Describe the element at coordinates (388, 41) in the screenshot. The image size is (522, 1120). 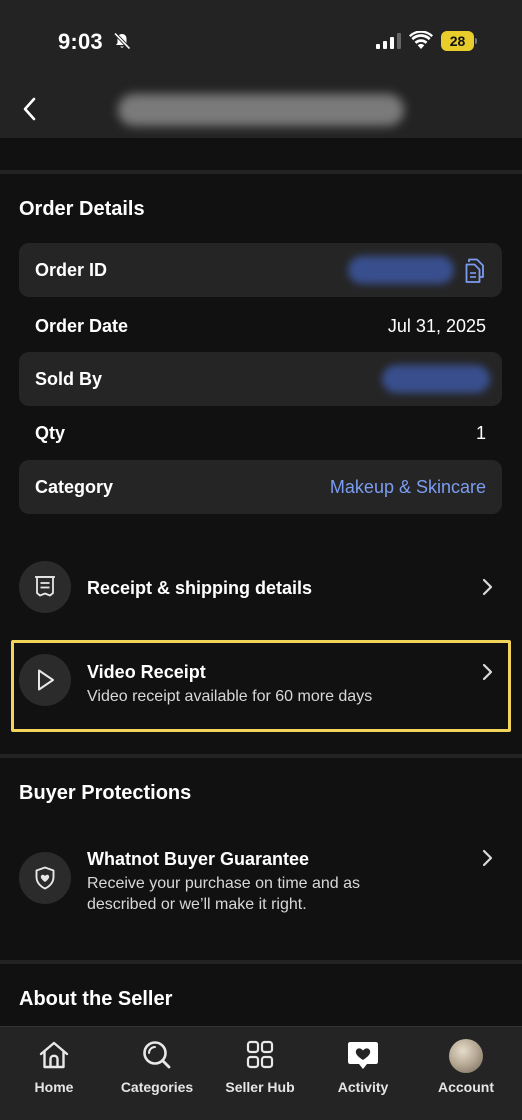
I see `cellular-signal-icon` at that location.